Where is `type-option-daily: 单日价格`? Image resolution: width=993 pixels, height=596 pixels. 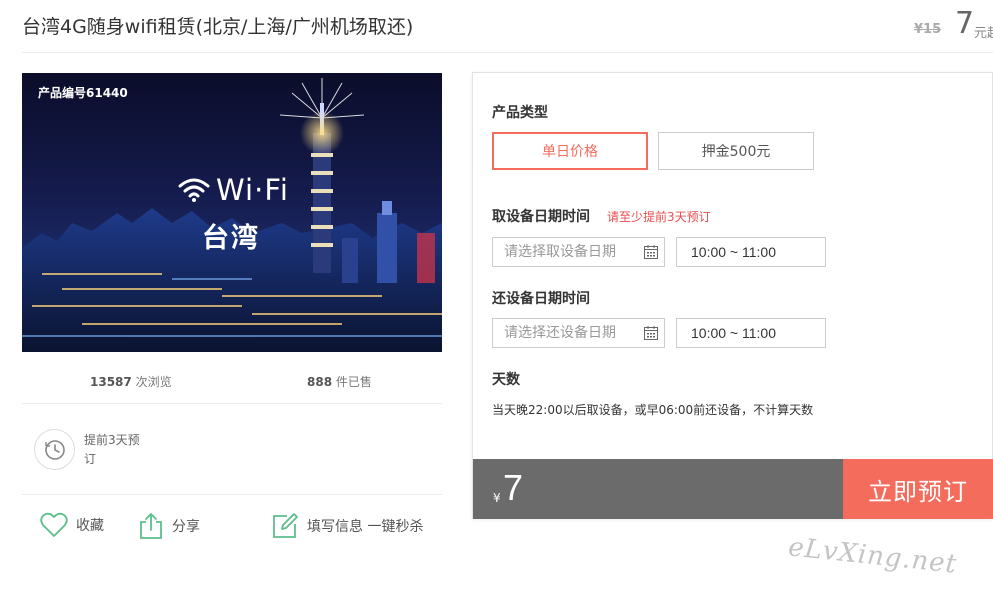
type-option-daily: 单日价格 is located at coordinates (570, 151).